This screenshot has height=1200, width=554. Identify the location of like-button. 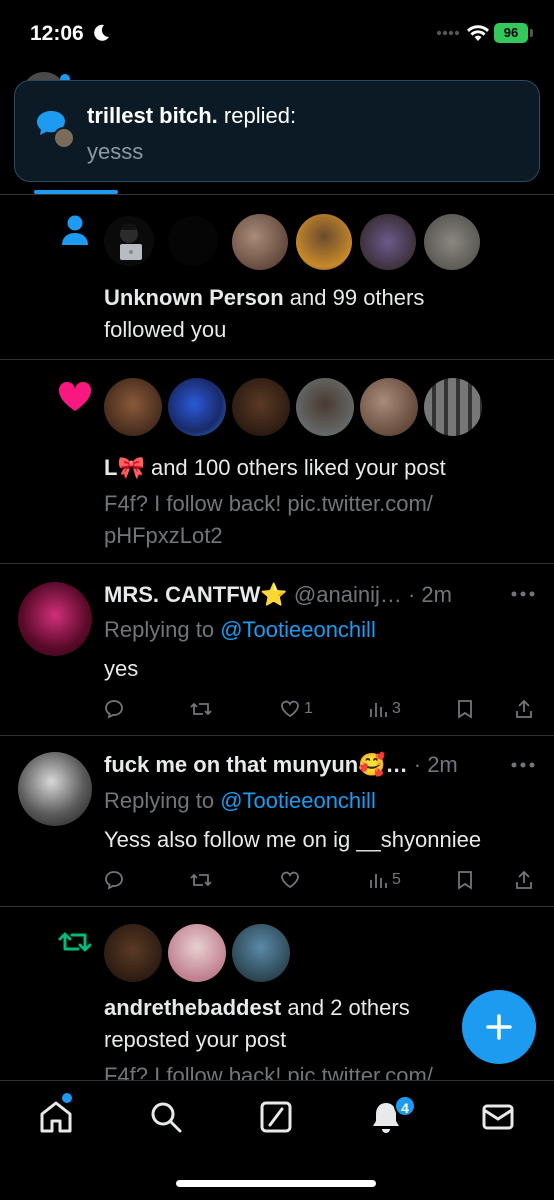
(292, 880).